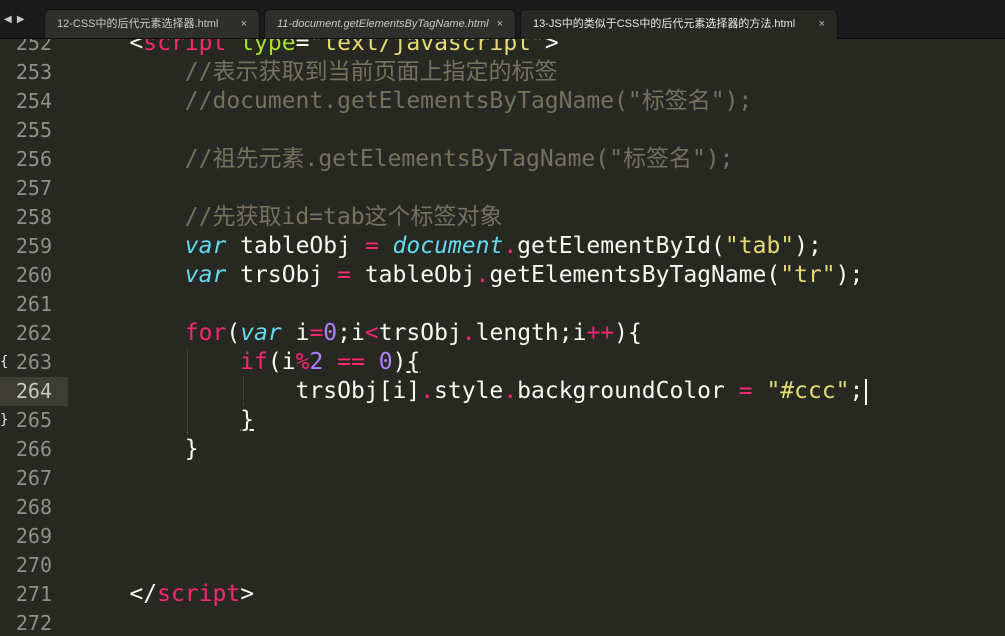 The width and height of the screenshot is (1005, 636). I want to click on code-token: backgroundColor, so click(628, 391).